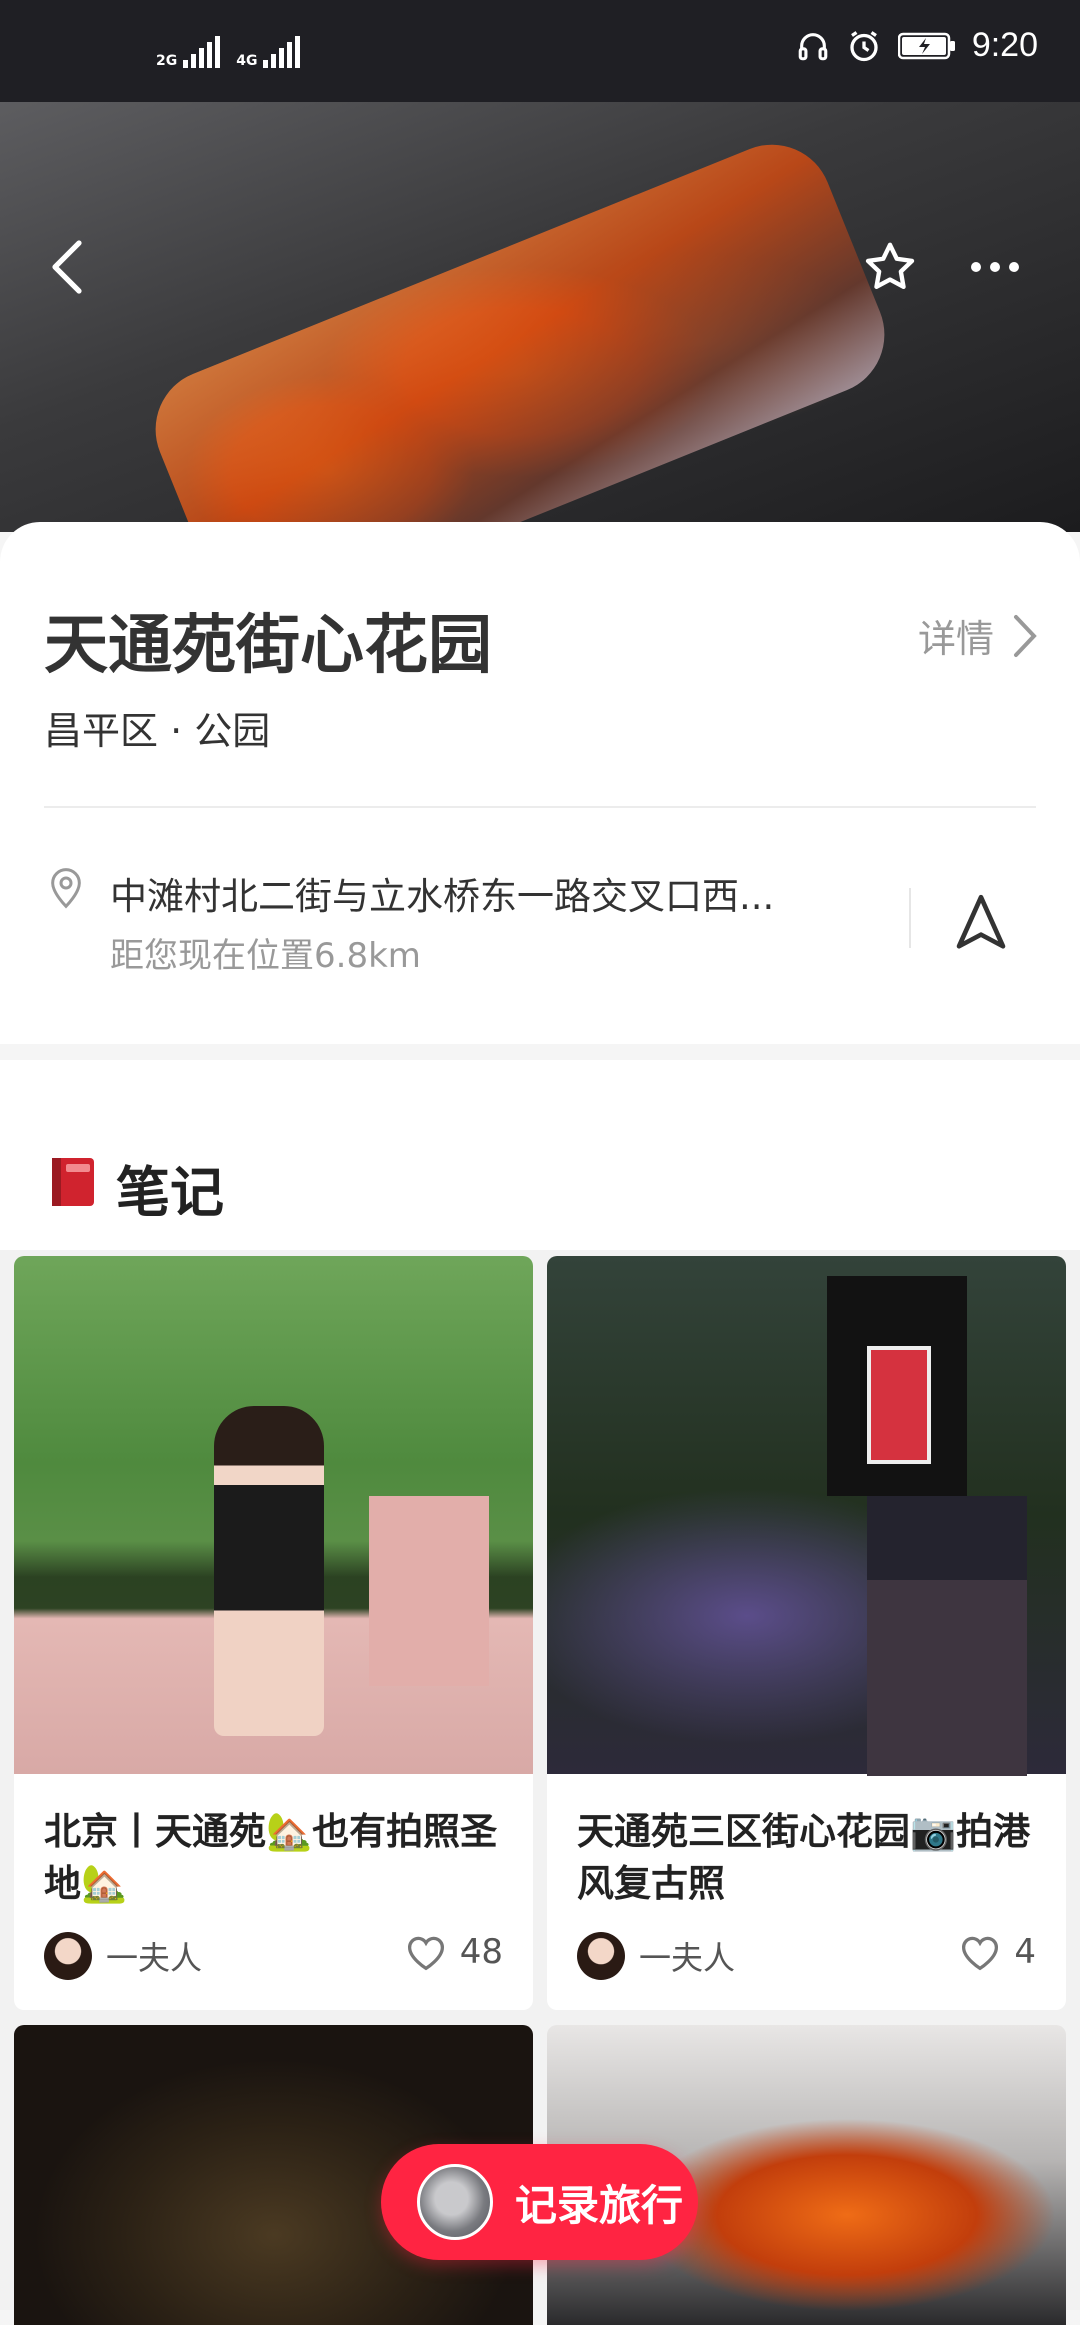 This screenshot has width=1080, height=2325. I want to click on more-dots-icon, so click(995, 267).